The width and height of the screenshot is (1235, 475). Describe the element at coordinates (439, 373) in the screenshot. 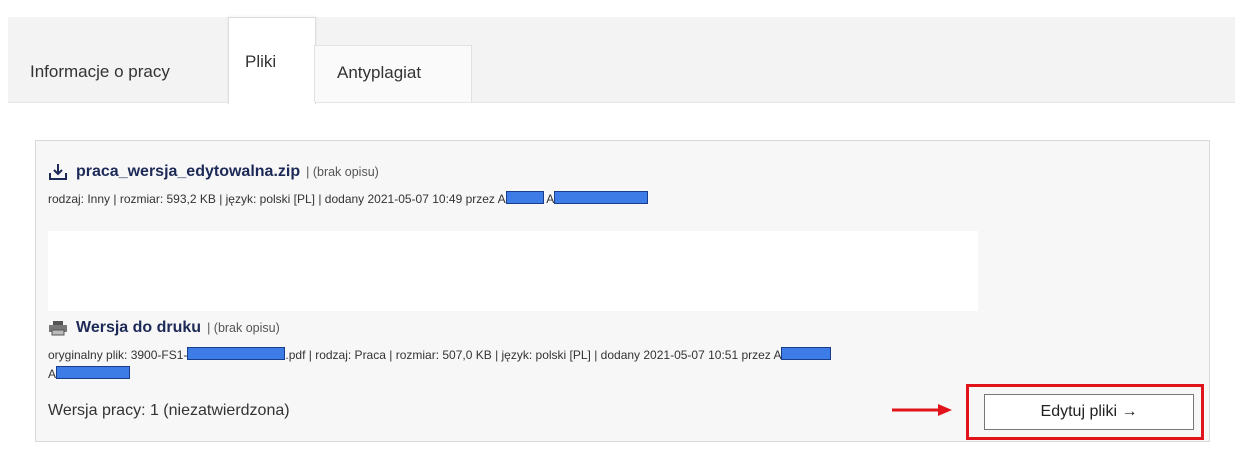

I see `file-meta-line2: A` at that location.